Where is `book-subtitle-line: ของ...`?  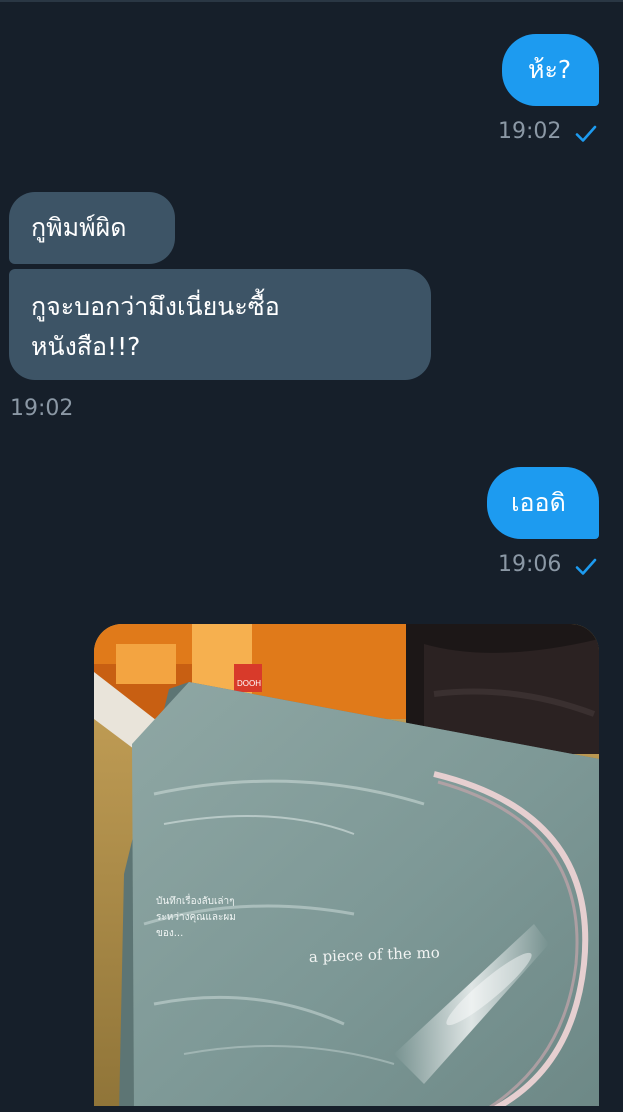
book-subtitle-line: ของ... is located at coordinates (169, 933).